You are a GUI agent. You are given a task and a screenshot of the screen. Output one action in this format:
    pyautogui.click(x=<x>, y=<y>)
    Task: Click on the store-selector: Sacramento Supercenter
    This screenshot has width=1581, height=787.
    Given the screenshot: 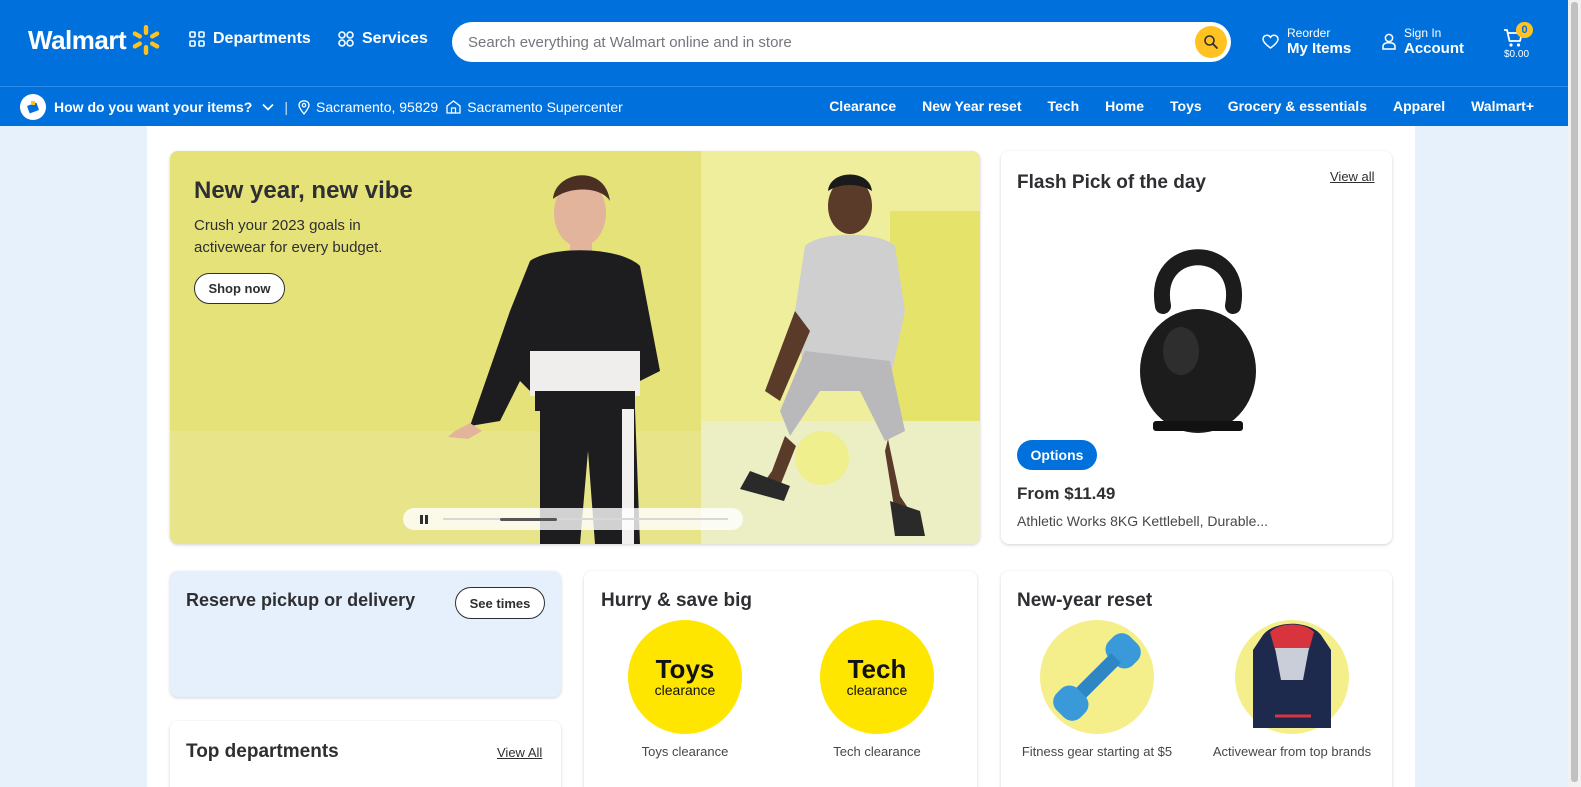 What is the action you would take?
    pyautogui.click(x=534, y=107)
    